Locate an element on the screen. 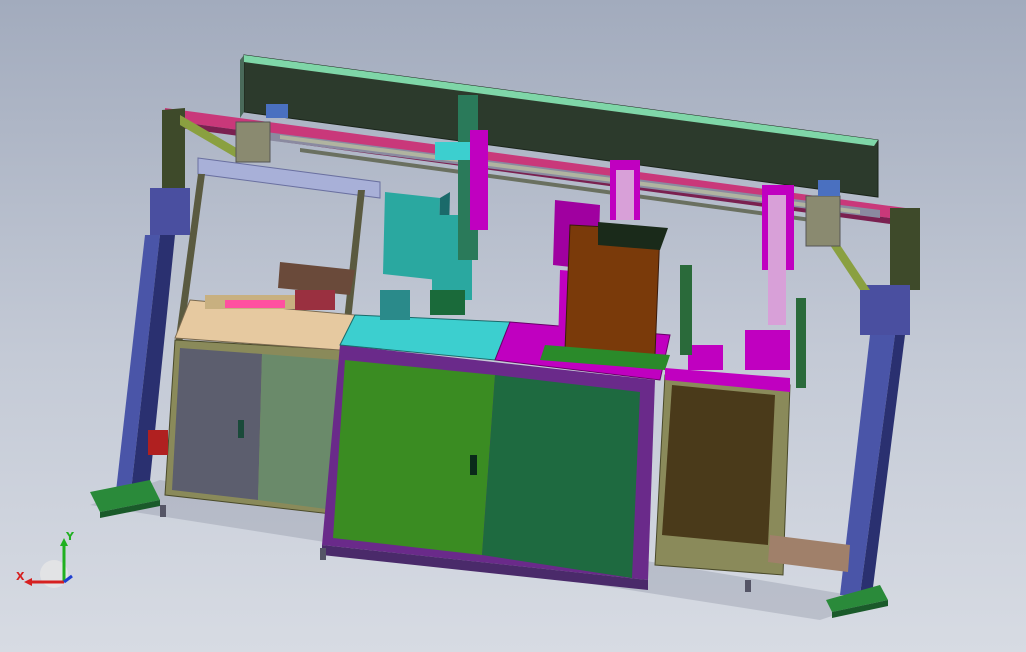 This screenshot has height=652, width=1026. y-axis-label: Y is located at coordinates (70, 536).